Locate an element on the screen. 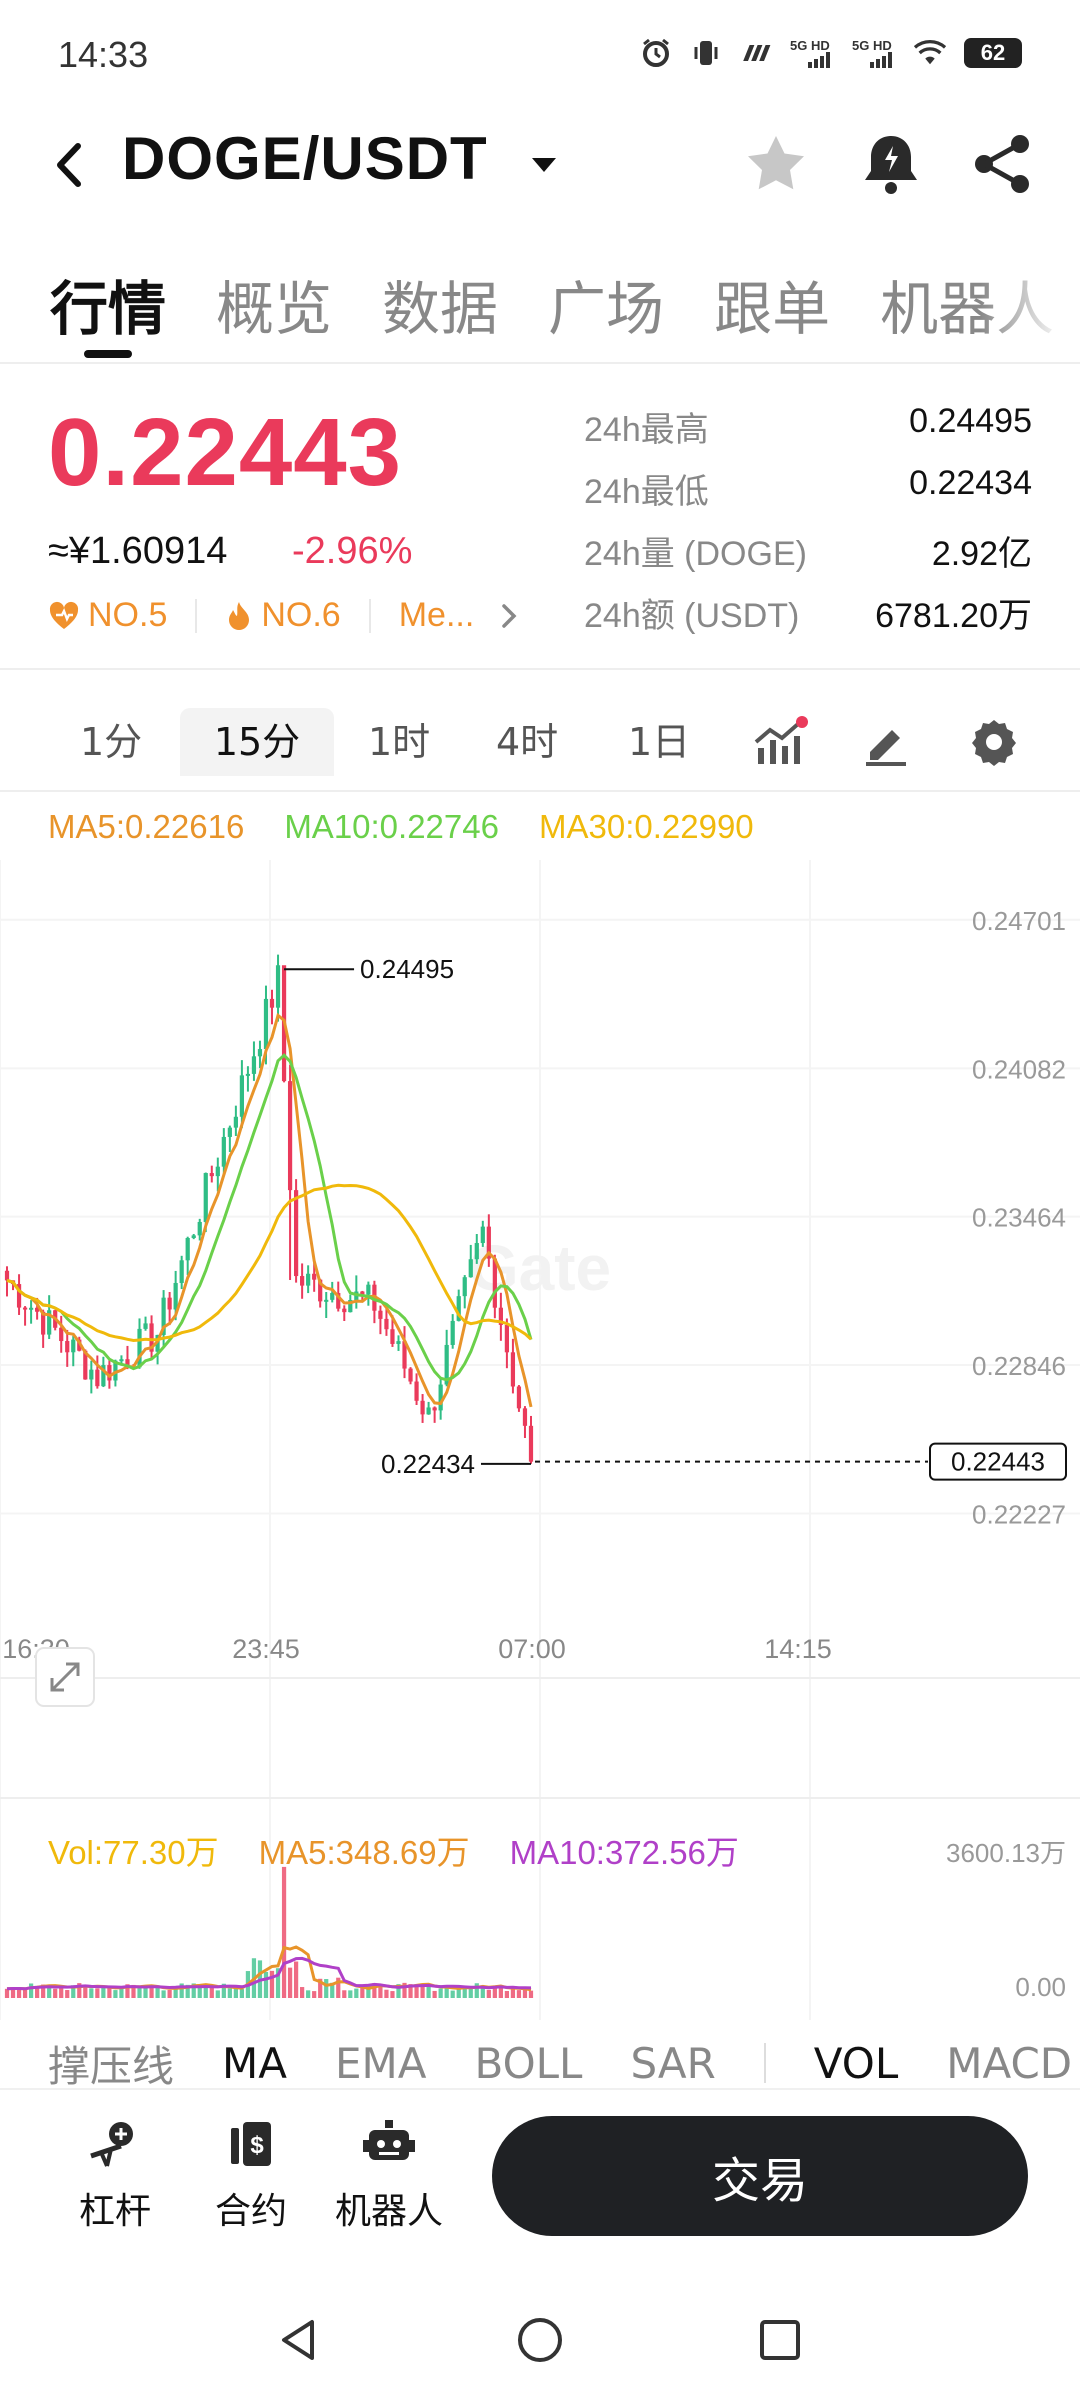 The width and height of the screenshot is (1080, 2400). bot-button: 机器人 is located at coordinates (389, 2175).